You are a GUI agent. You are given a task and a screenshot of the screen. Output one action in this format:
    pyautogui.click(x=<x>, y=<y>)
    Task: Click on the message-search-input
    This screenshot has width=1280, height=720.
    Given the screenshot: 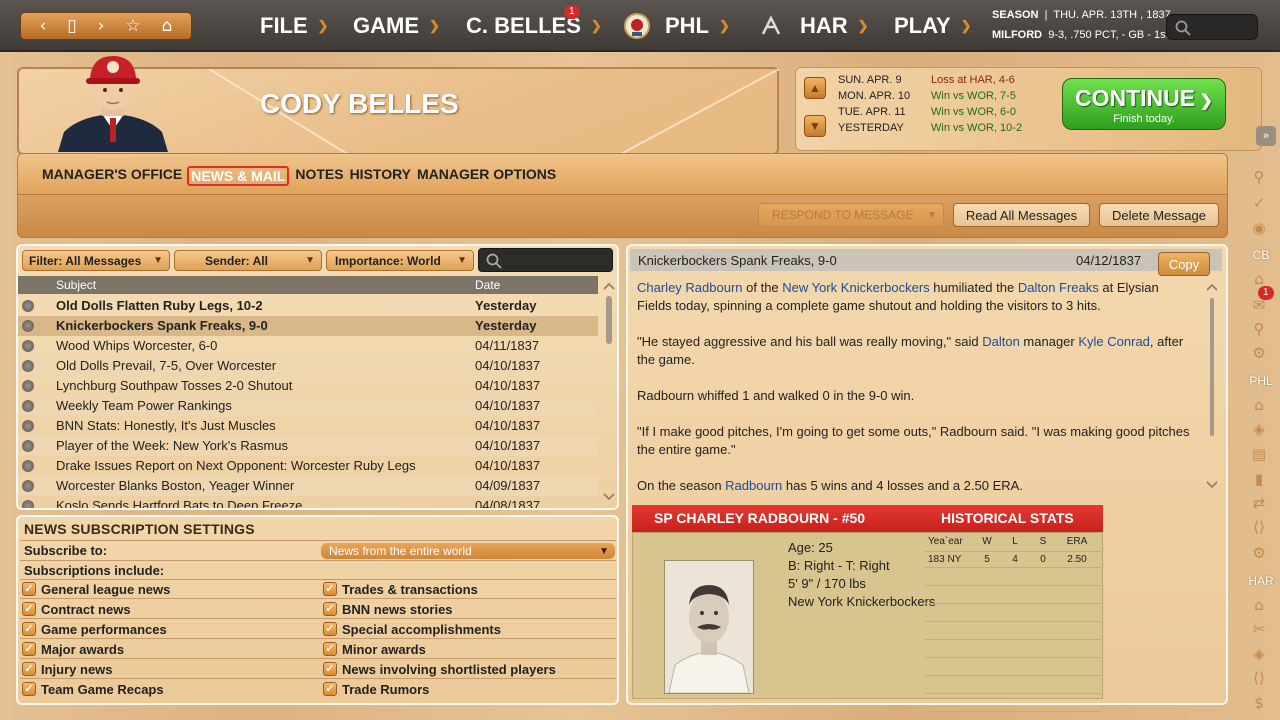 What is the action you would take?
    pyautogui.click(x=545, y=260)
    